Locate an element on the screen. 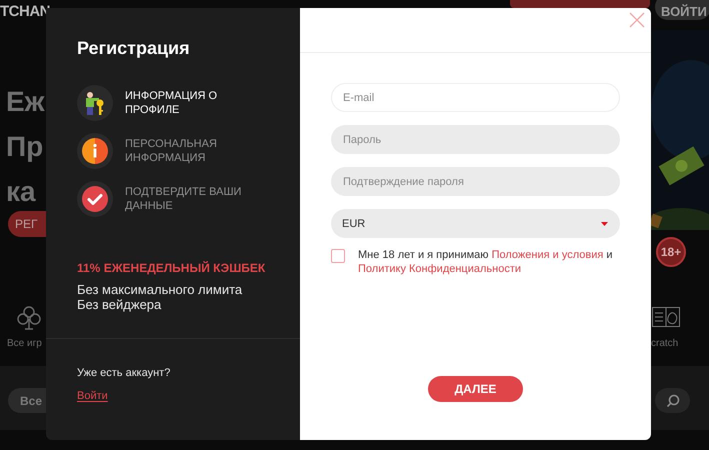  account-prompt: Уже есть аккаунт? is located at coordinates (123, 373).